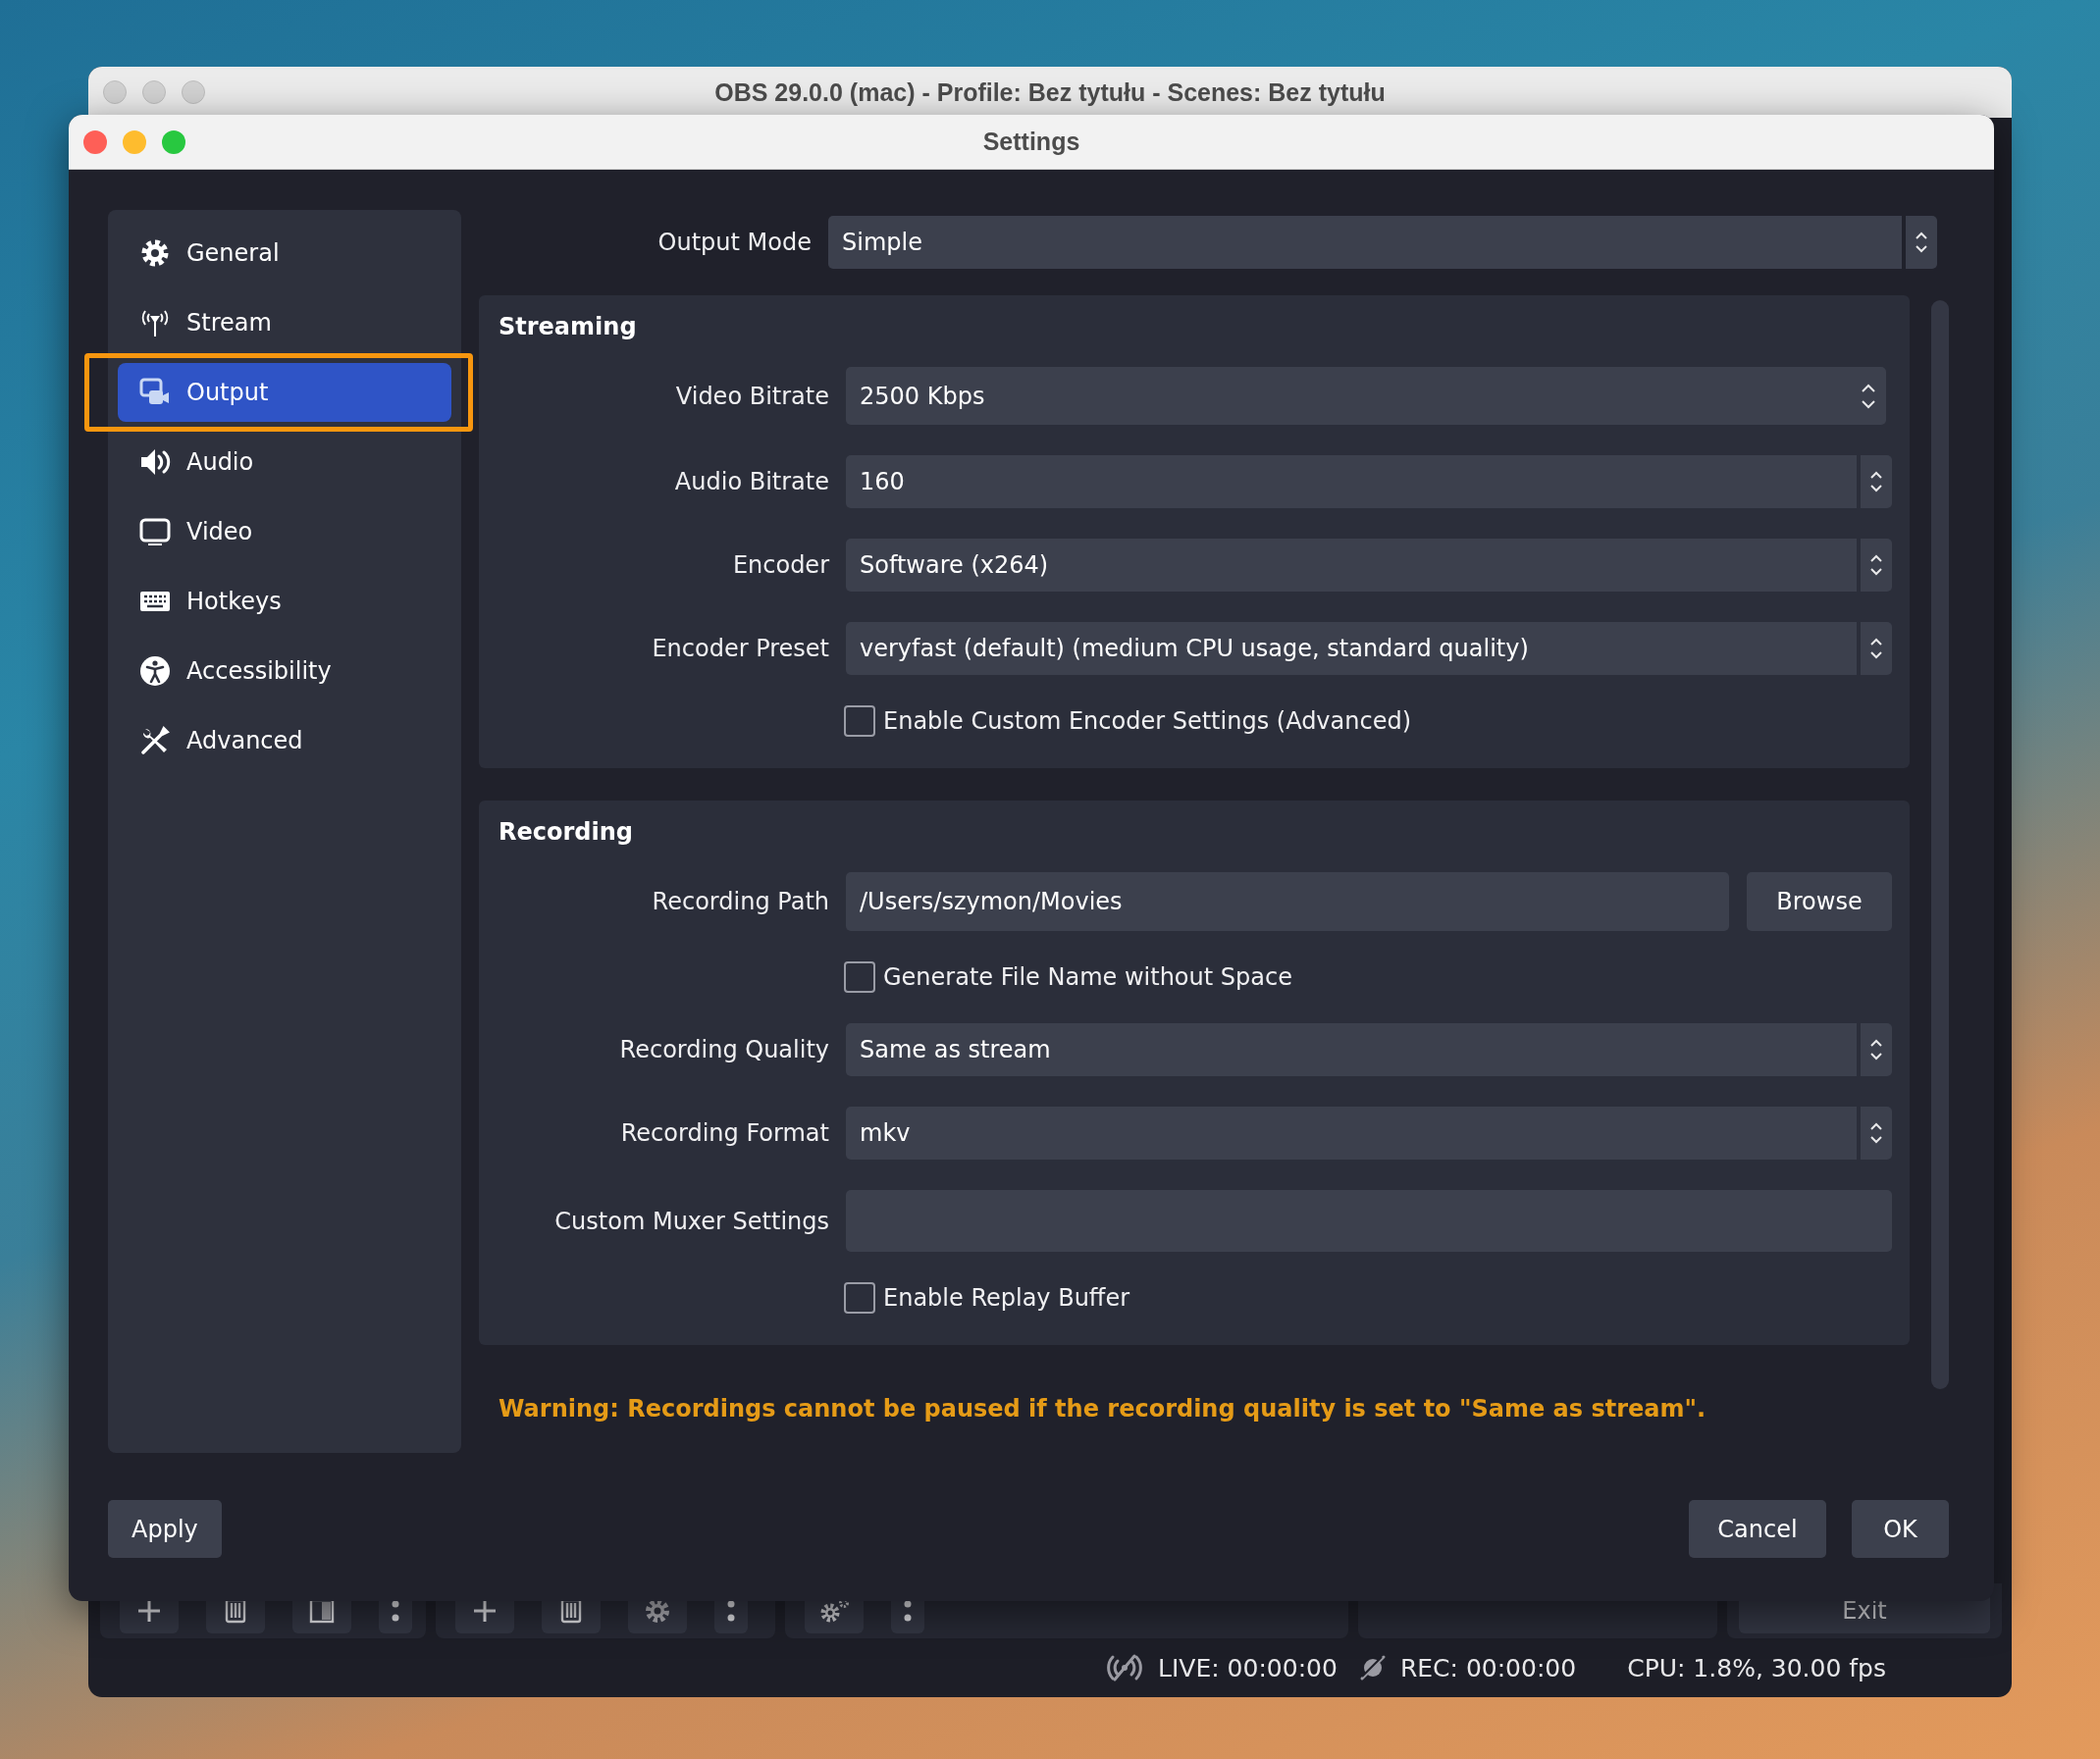  I want to click on dropdown: 160, so click(1351, 481).